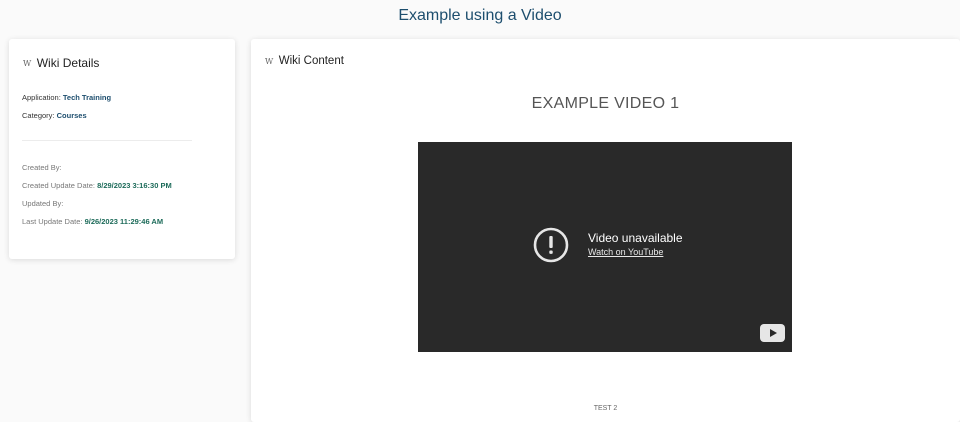 This screenshot has width=960, height=422. I want to click on application-row: Application: Tech Training, so click(66, 97).